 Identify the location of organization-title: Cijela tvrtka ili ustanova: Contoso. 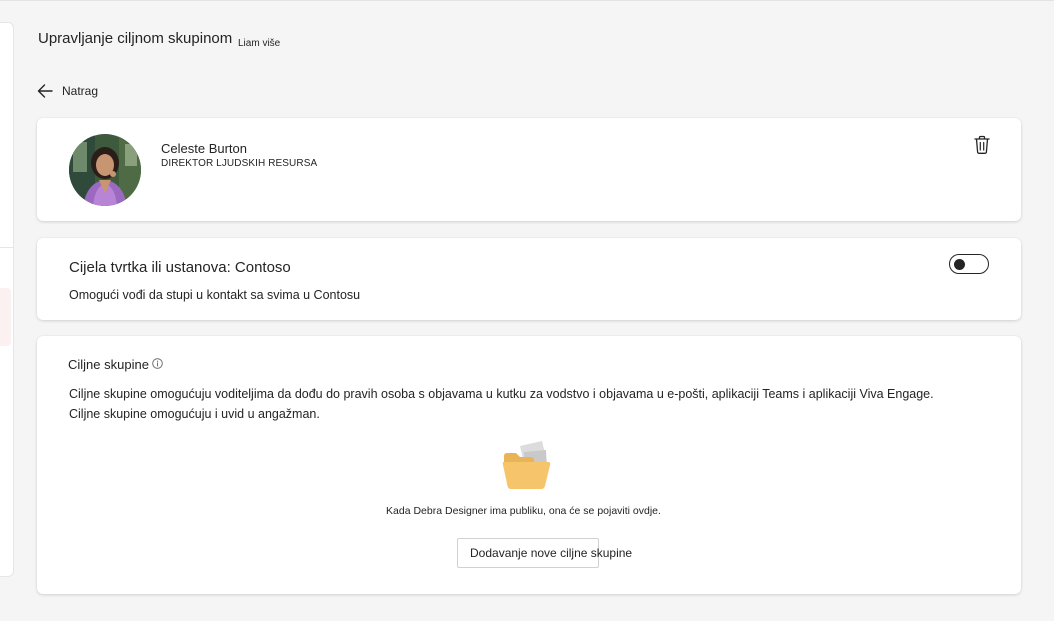
(180, 267).